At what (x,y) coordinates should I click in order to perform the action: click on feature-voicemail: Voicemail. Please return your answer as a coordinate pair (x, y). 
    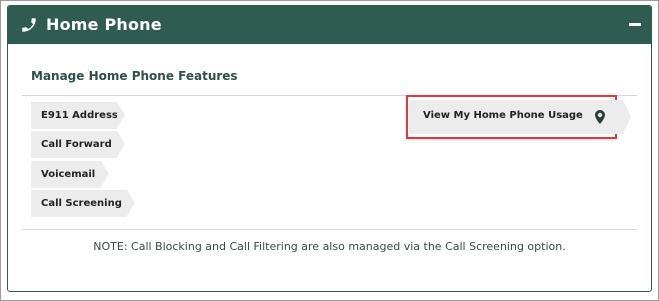
    Looking at the image, I should click on (70, 174).